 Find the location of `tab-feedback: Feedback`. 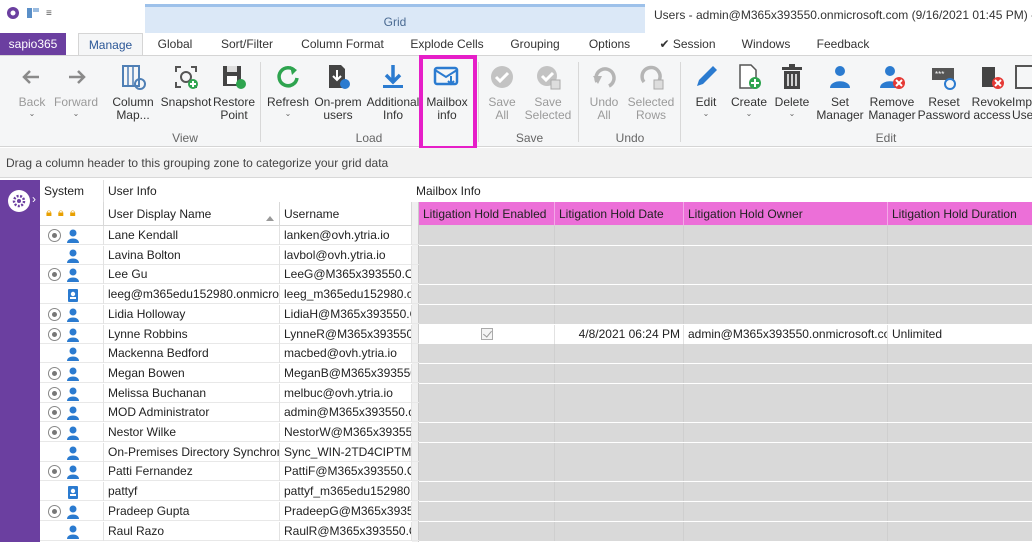

tab-feedback: Feedback is located at coordinates (843, 44).